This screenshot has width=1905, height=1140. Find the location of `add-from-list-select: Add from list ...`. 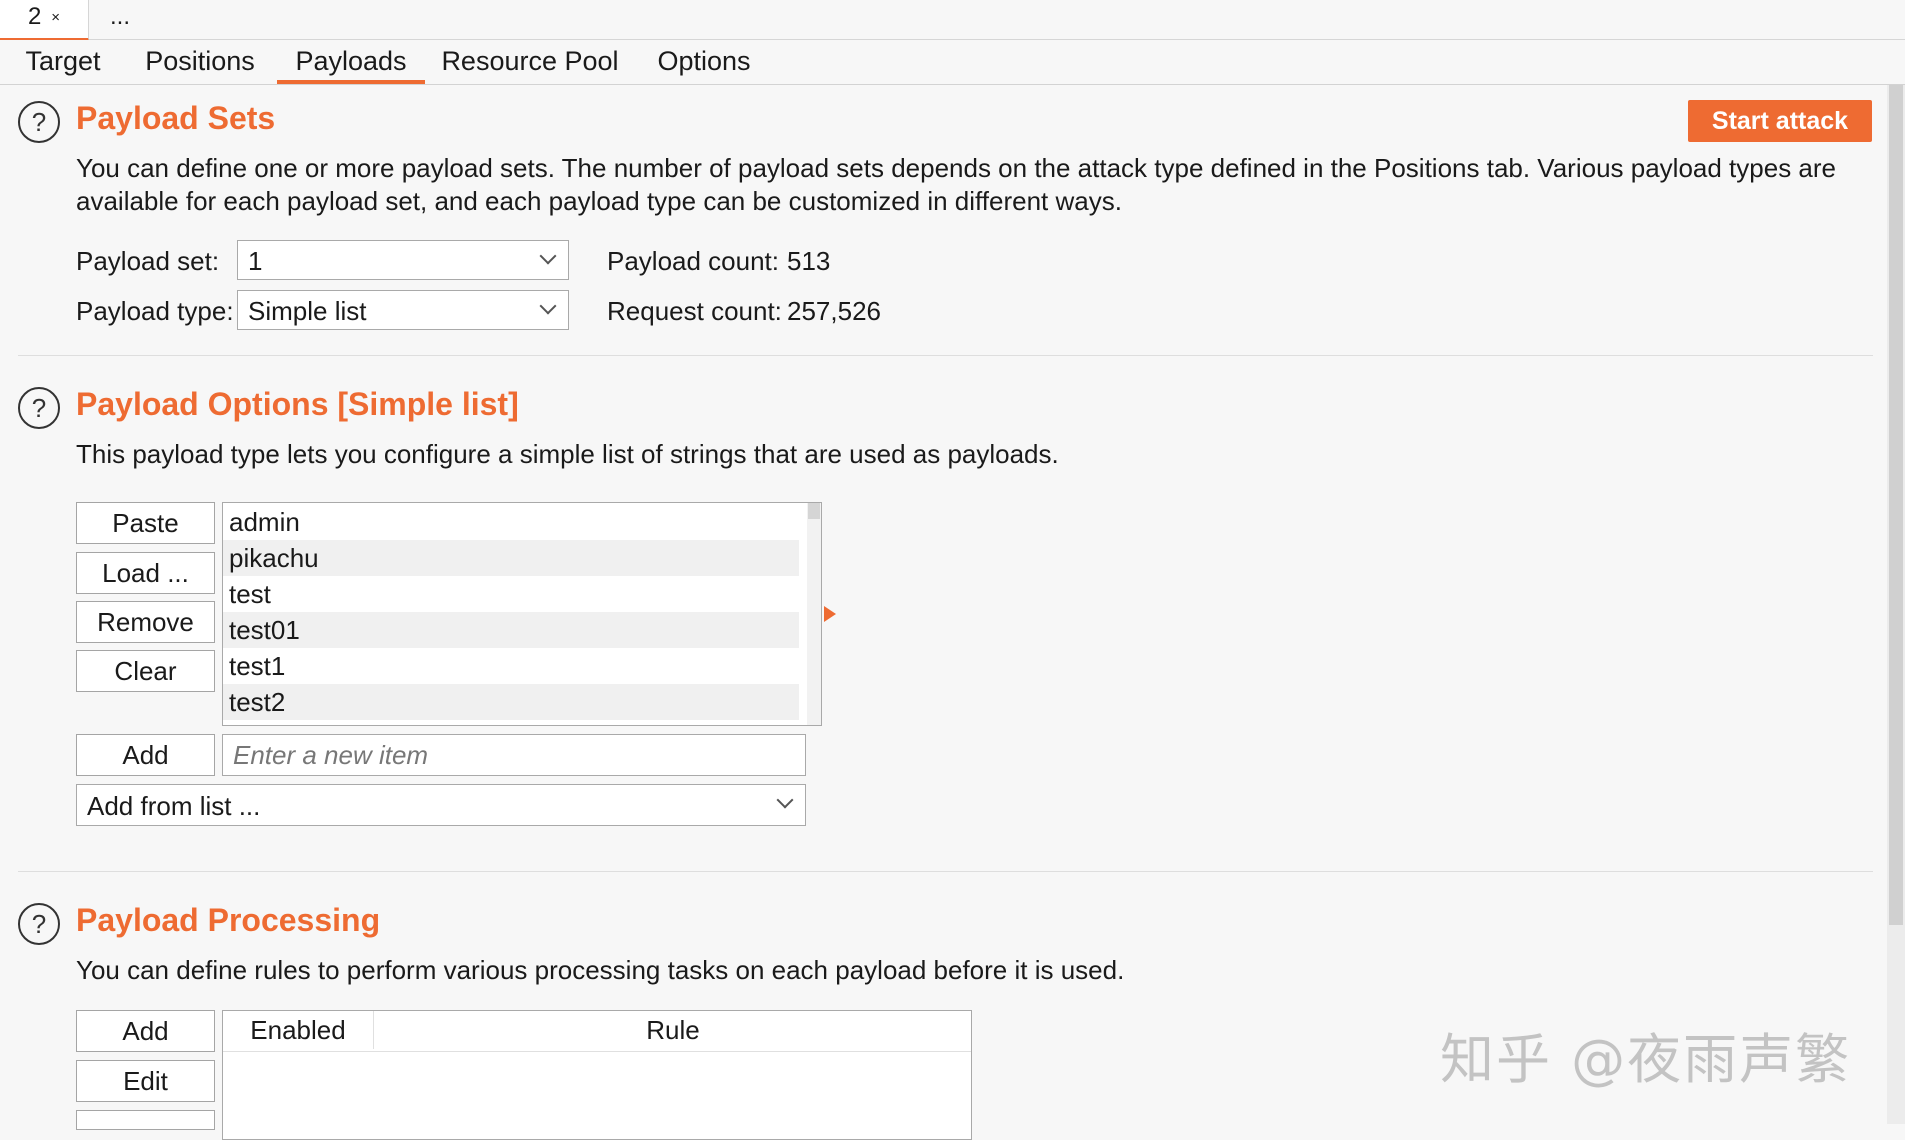

add-from-list-select: Add from list ... is located at coordinates (441, 805).